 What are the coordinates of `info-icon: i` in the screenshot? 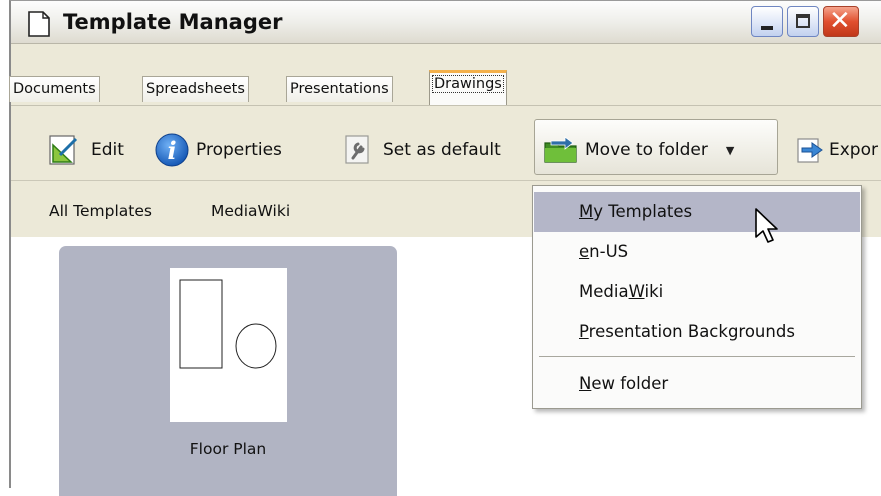 It's located at (172, 150).